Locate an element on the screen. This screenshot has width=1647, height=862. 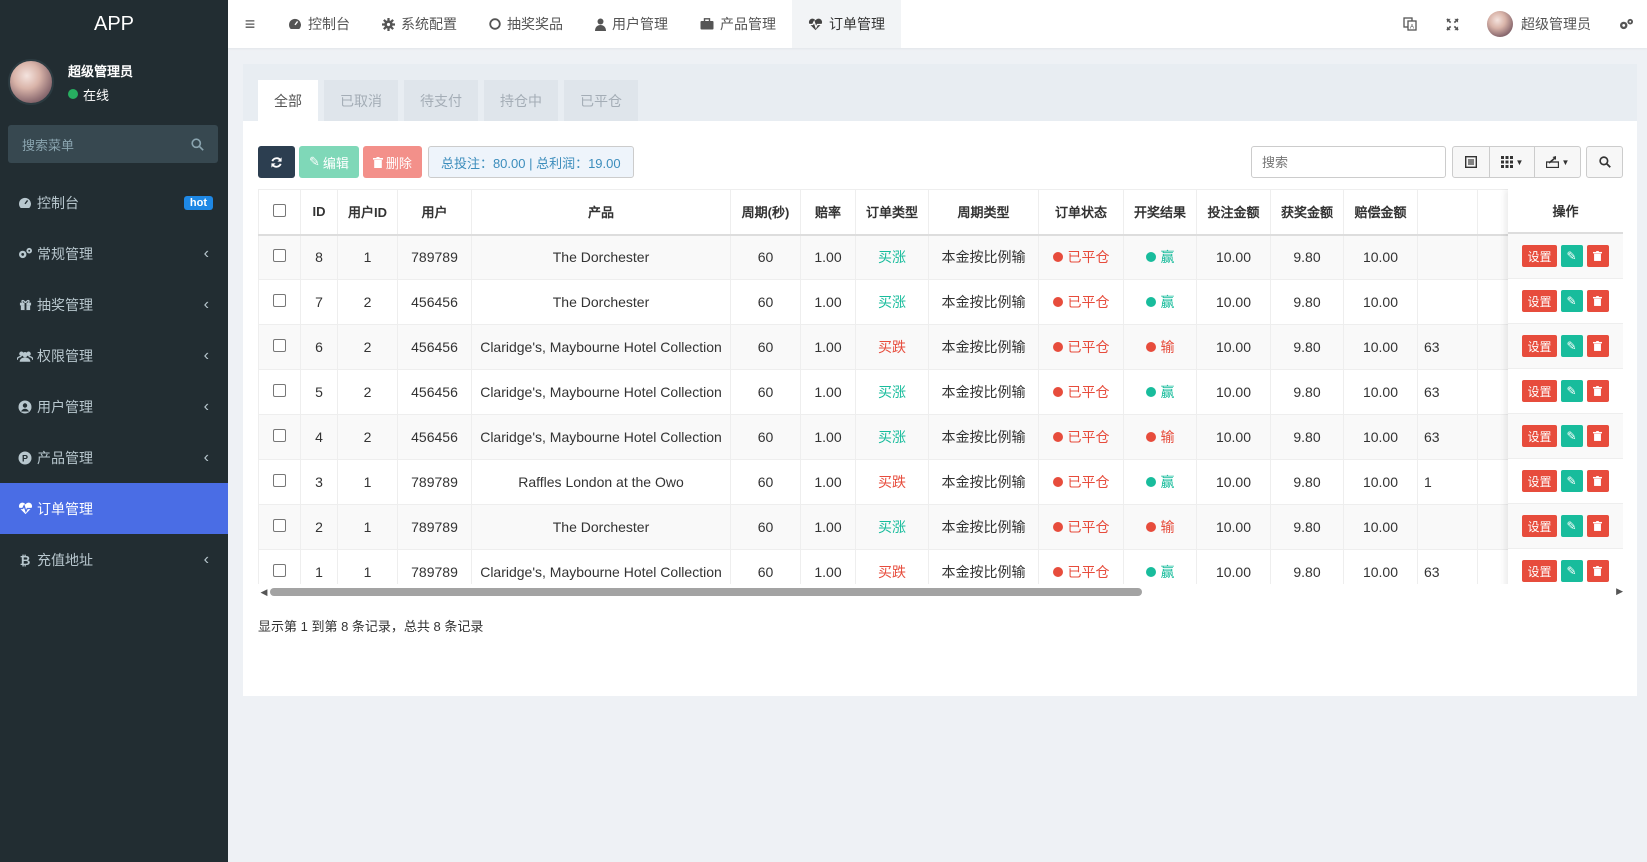
tab-lottery-prizes: 抽奖奖品 is located at coordinates (526, 24).